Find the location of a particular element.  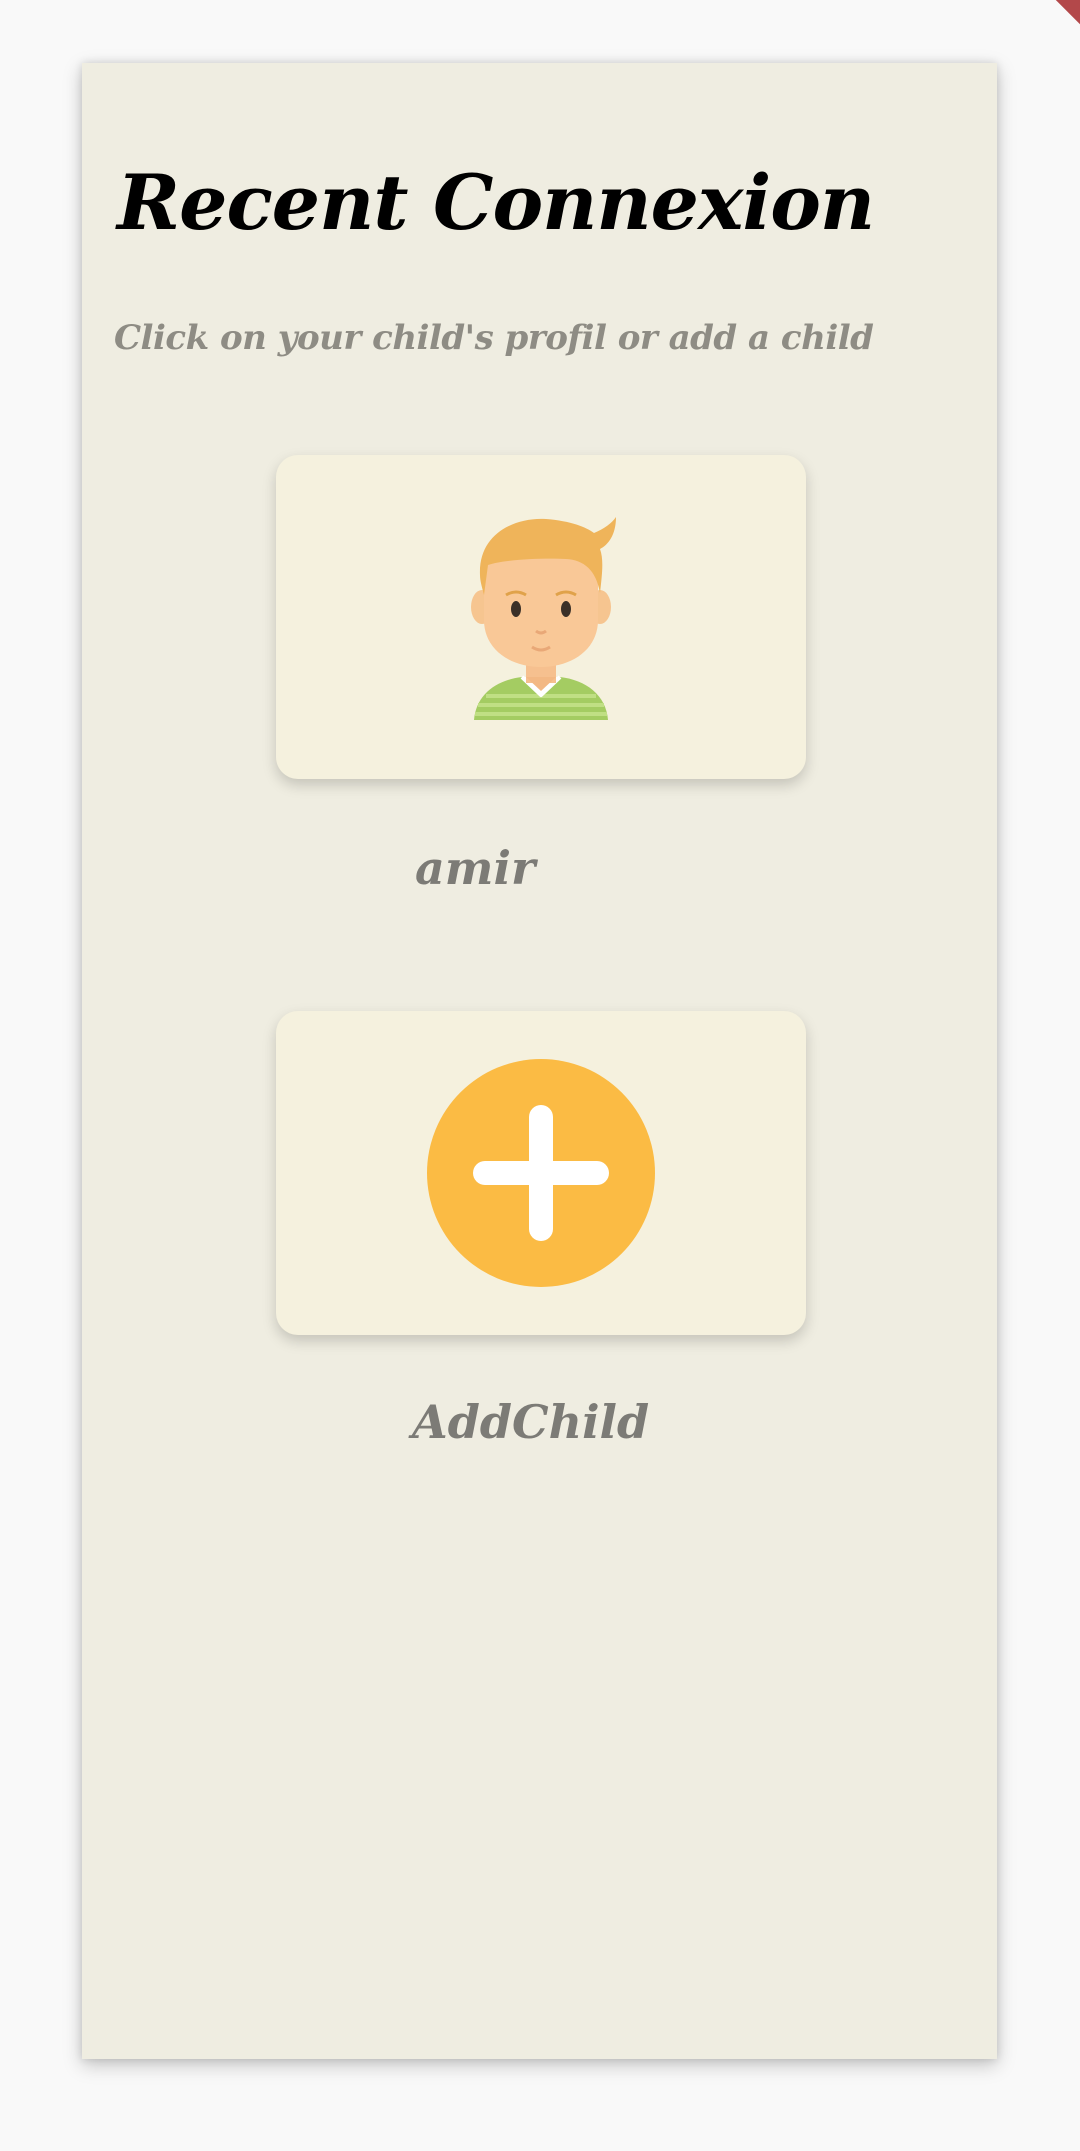

child-profile-name: amir is located at coordinates (475, 868).